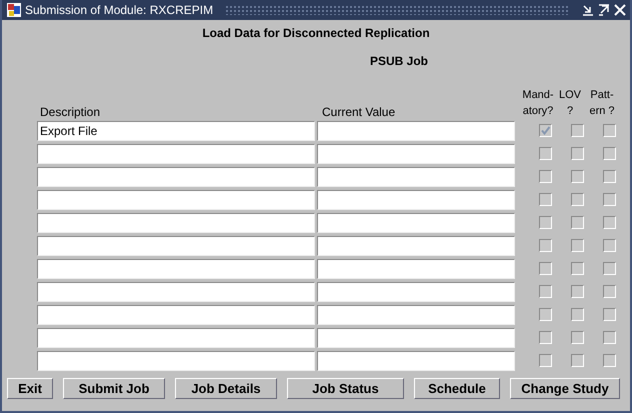 The height and width of the screenshot is (413, 632). I want to click on column-header: Current Value, so click(358, 112).